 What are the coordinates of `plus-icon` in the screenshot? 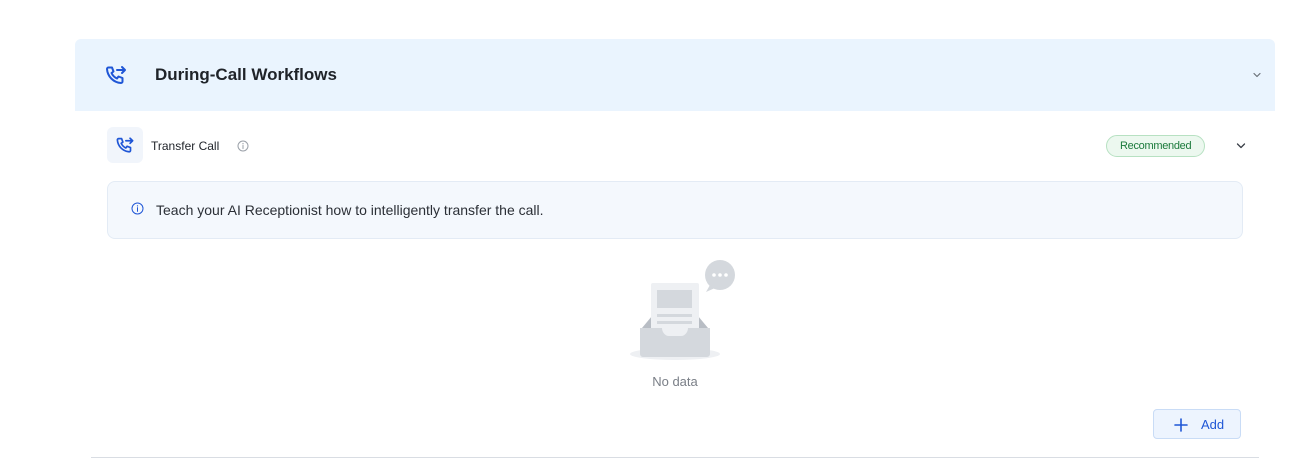 It's located at (1181, 425).